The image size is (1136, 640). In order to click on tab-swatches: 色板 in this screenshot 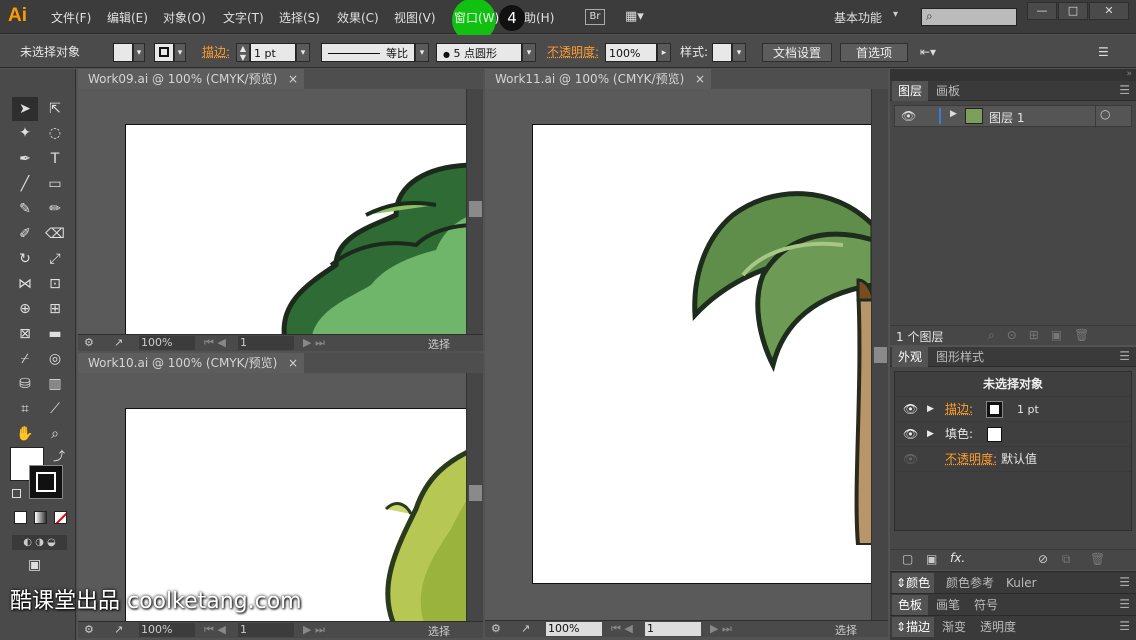, I will do `click(910, 605)`.